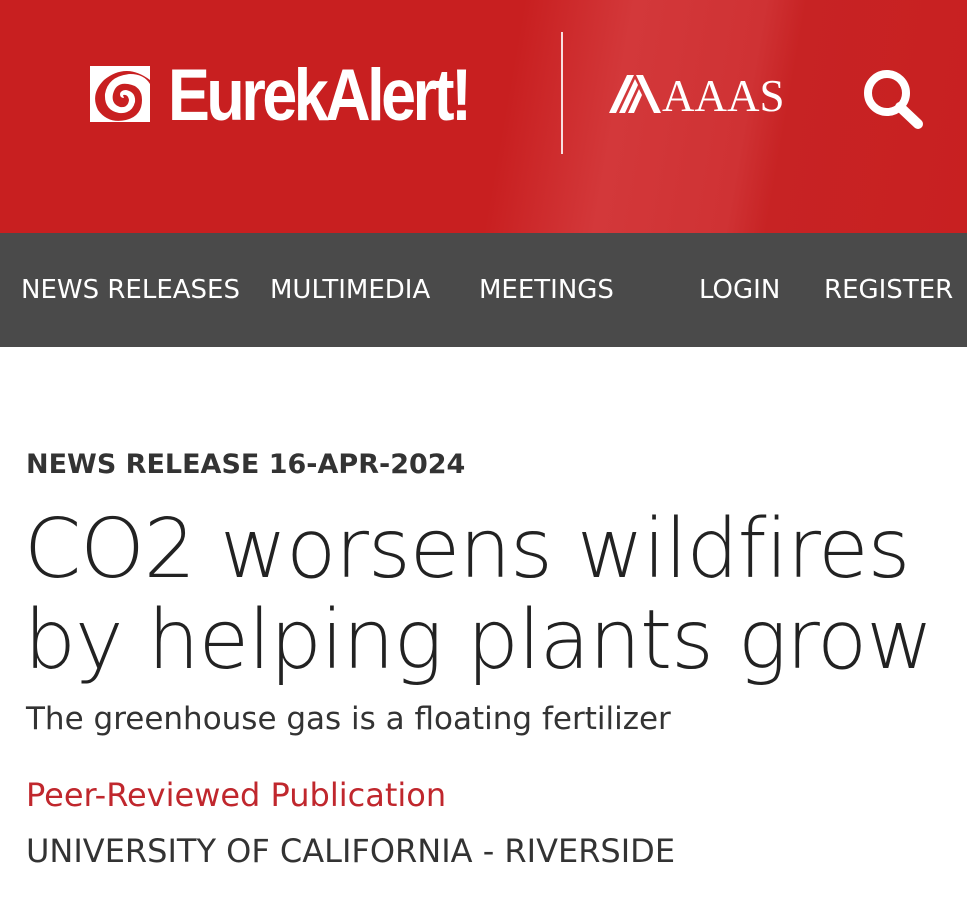 The image size is (967, 911). What do you see at coordinates (478, 640) in the screenshot?
I see `article-title-line-2: by helping plants grow` at bounding box center [478, 640].